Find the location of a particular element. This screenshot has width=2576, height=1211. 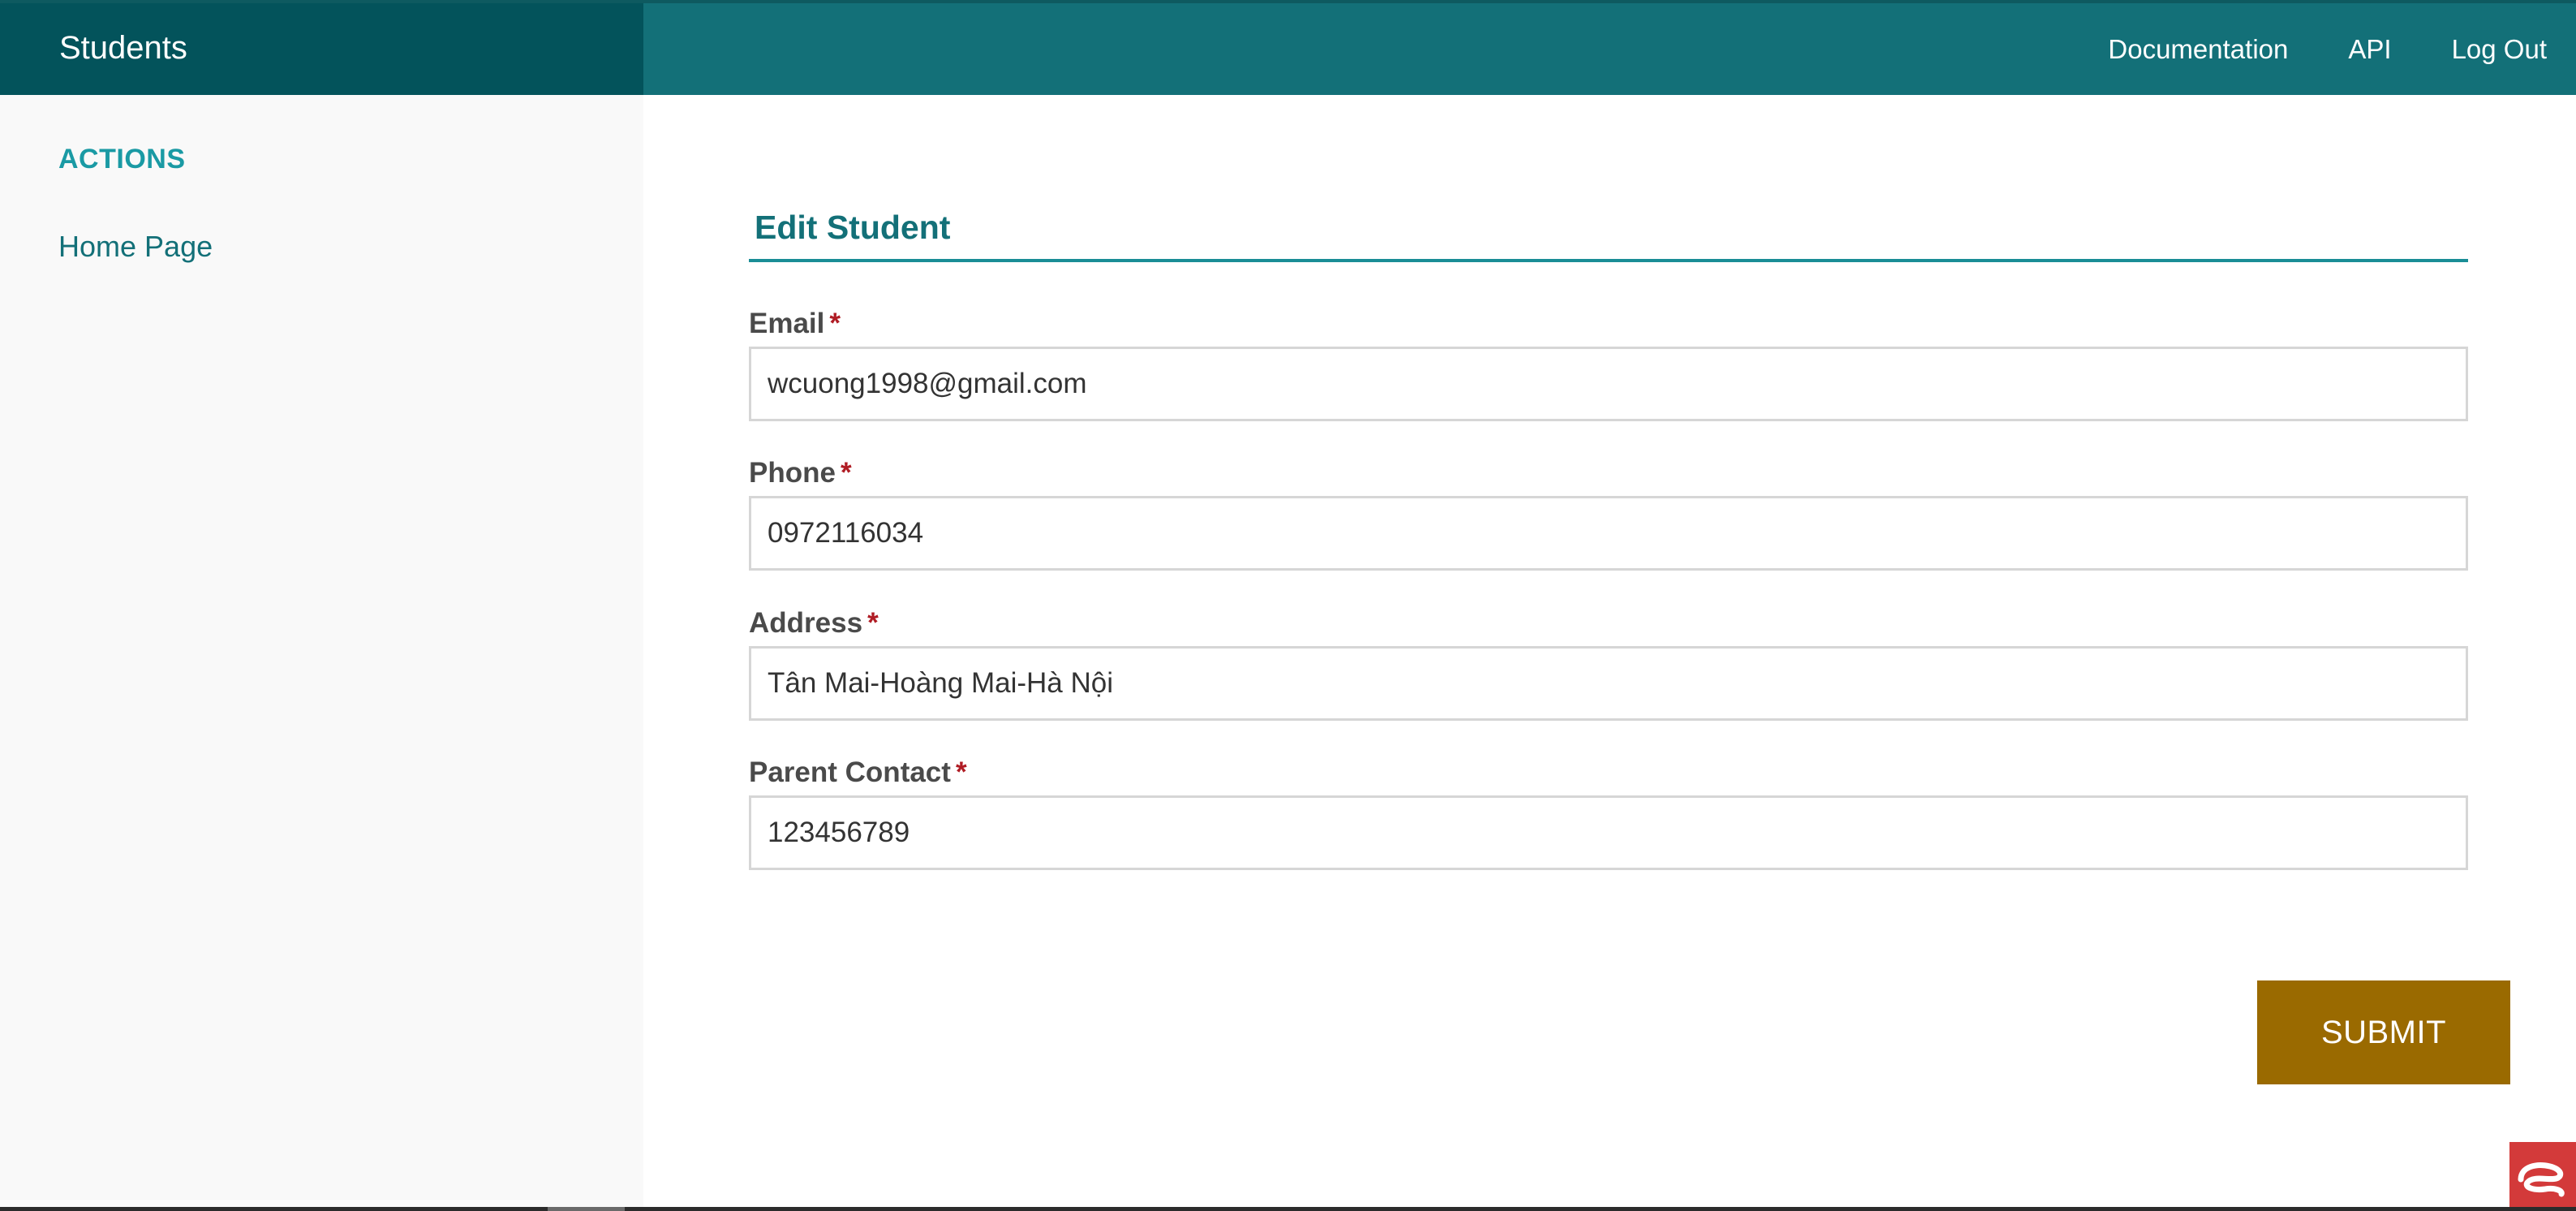

title-divider is located at coordinates (1608, 260).